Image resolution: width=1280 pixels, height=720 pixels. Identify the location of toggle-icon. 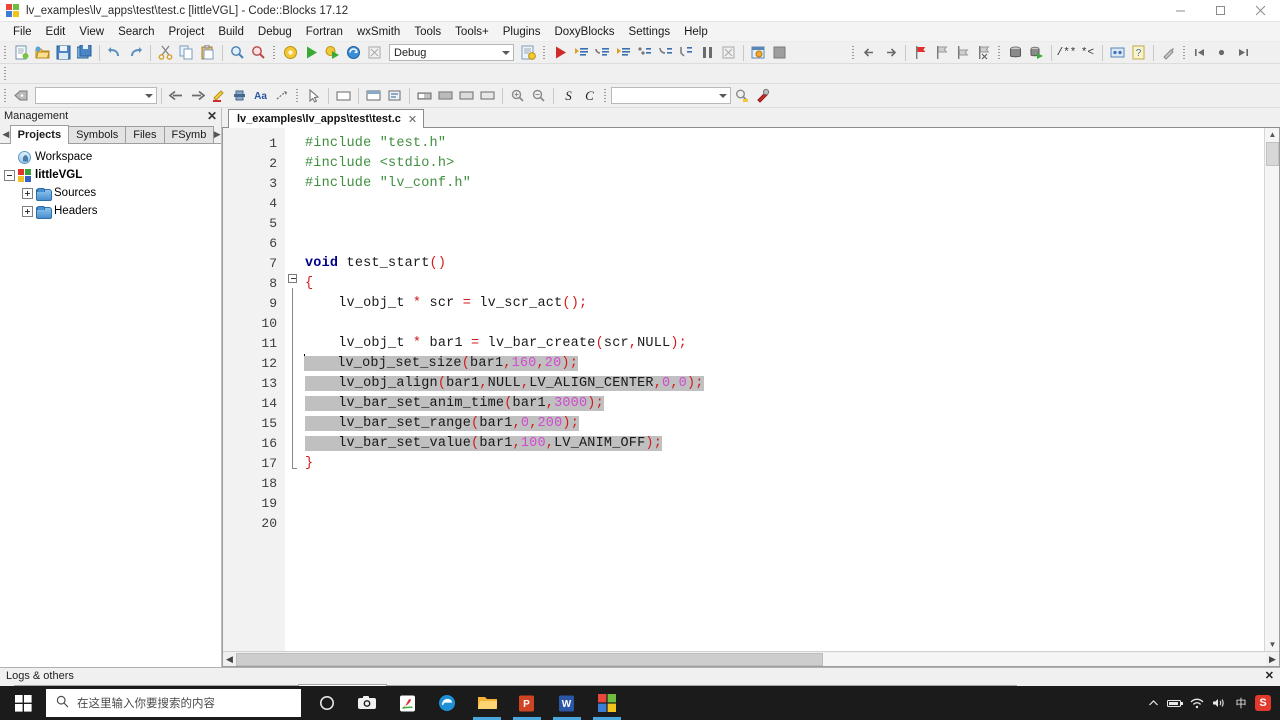
(239, 96).